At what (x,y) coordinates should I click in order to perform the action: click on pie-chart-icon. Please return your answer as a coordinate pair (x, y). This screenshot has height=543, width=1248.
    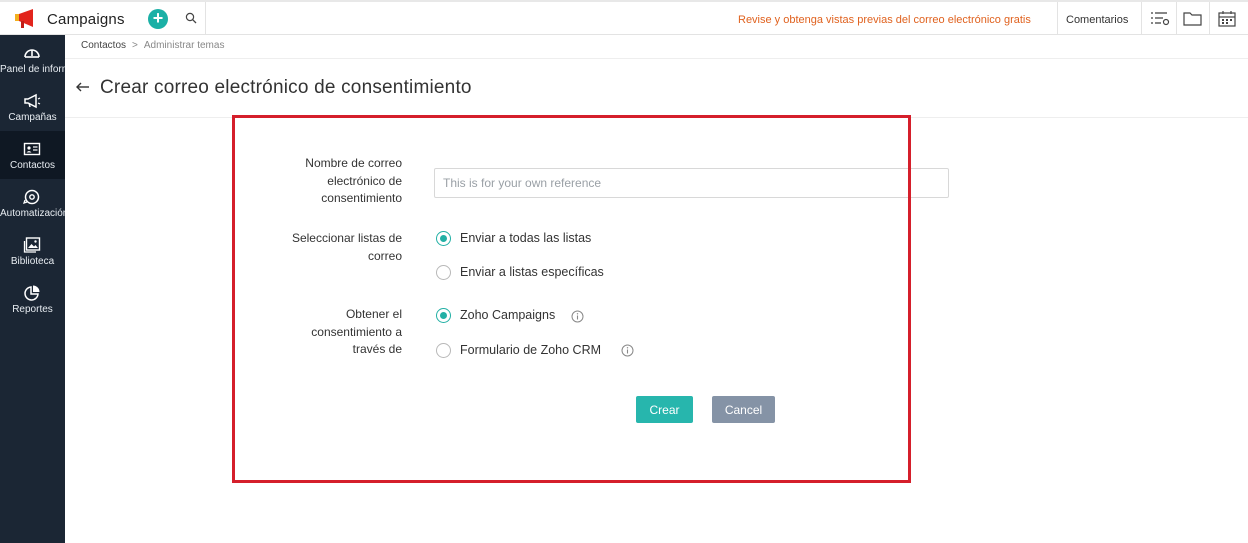
    Looking at the image, I should click on (32, 293).